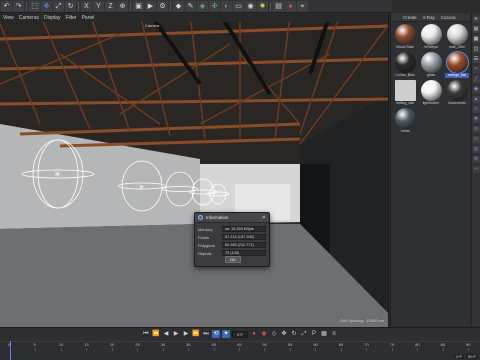  I want to click on takes-tab-icon: ▤, so click(476, 29).